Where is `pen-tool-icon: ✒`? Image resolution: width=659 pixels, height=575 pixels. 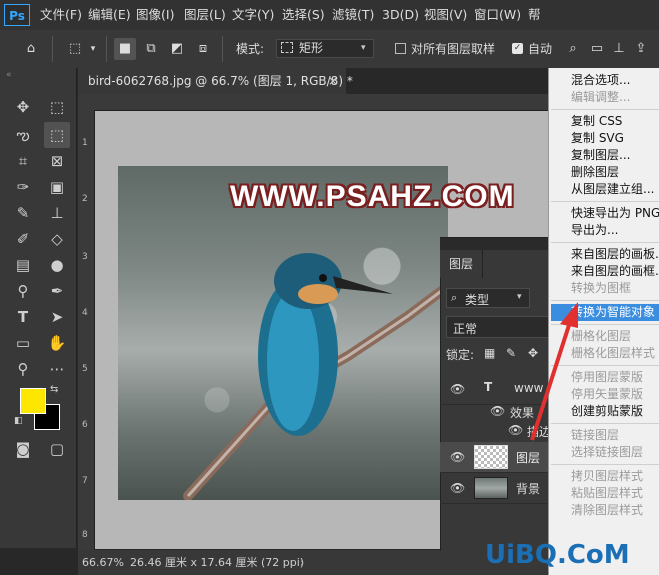 pen-tool-icon: ✒ is located at coordinates (57, 291).